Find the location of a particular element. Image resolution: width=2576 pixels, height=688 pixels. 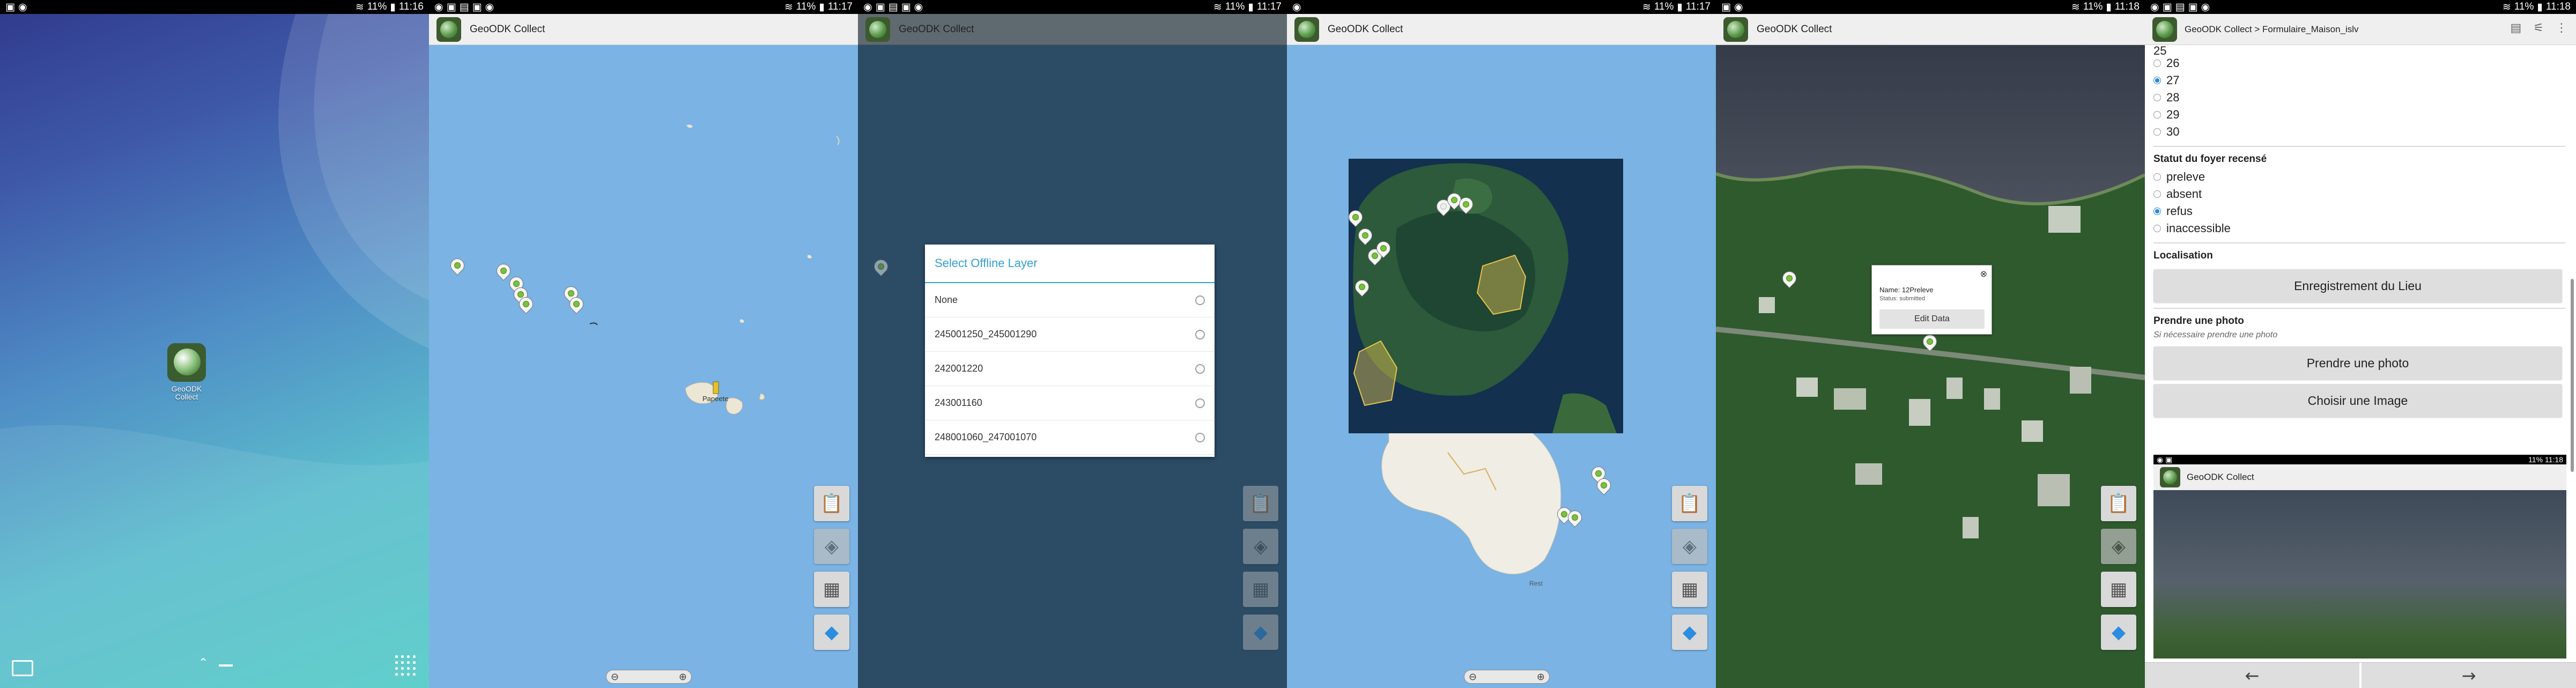

radio-option: preleve is located at coordinates (2364, 177).